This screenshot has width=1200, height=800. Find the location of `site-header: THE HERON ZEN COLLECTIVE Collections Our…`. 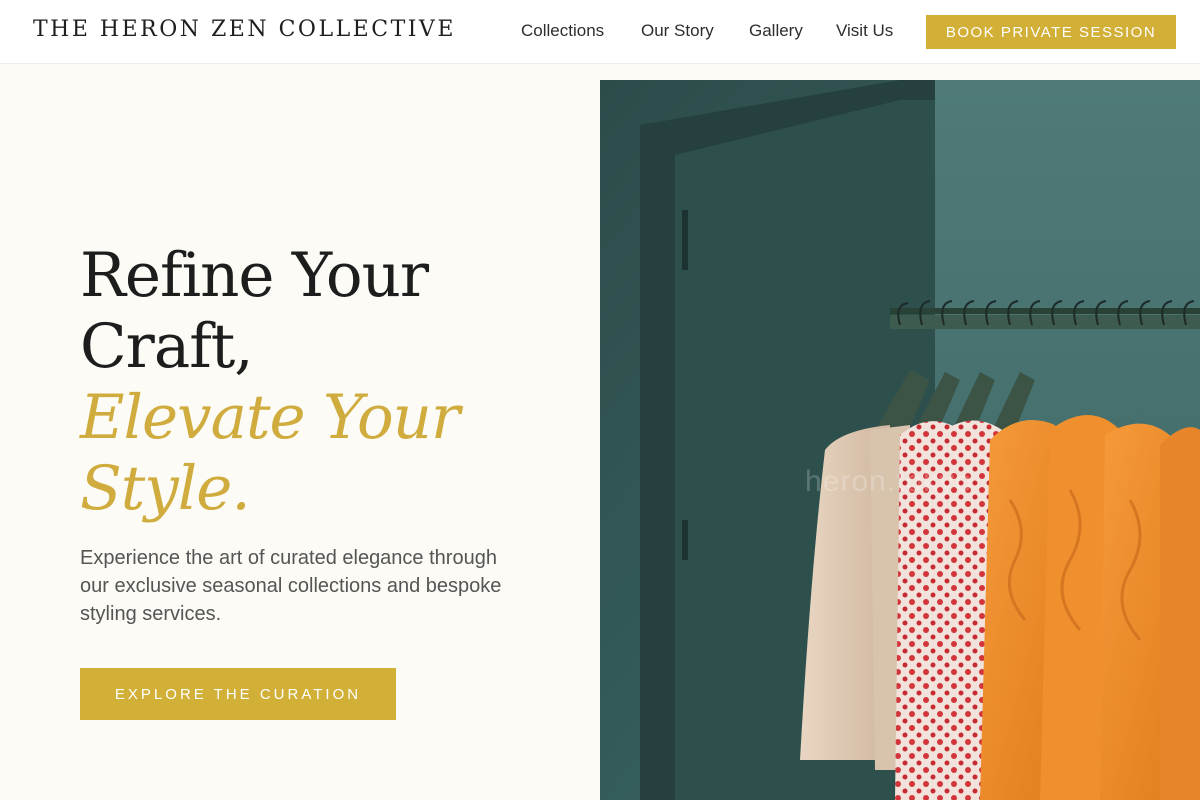

site-header: THE HERON ZEN COLLECTIVE Collections Our… is located at coordinates (600, 32).